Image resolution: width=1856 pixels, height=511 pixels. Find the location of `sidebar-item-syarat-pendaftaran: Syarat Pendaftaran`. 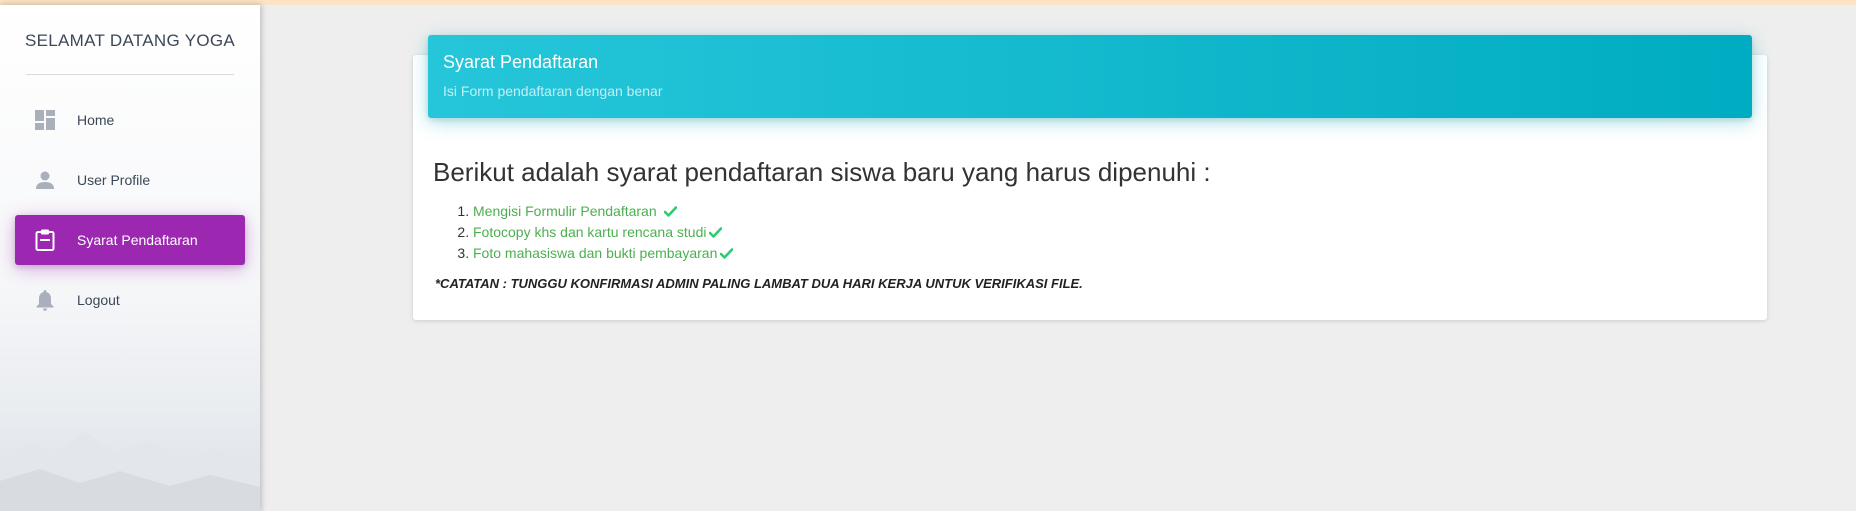

sidebar-item-syarat-pendaftaran: Syarat Pendaftaran is located at coordinates (130, 240).